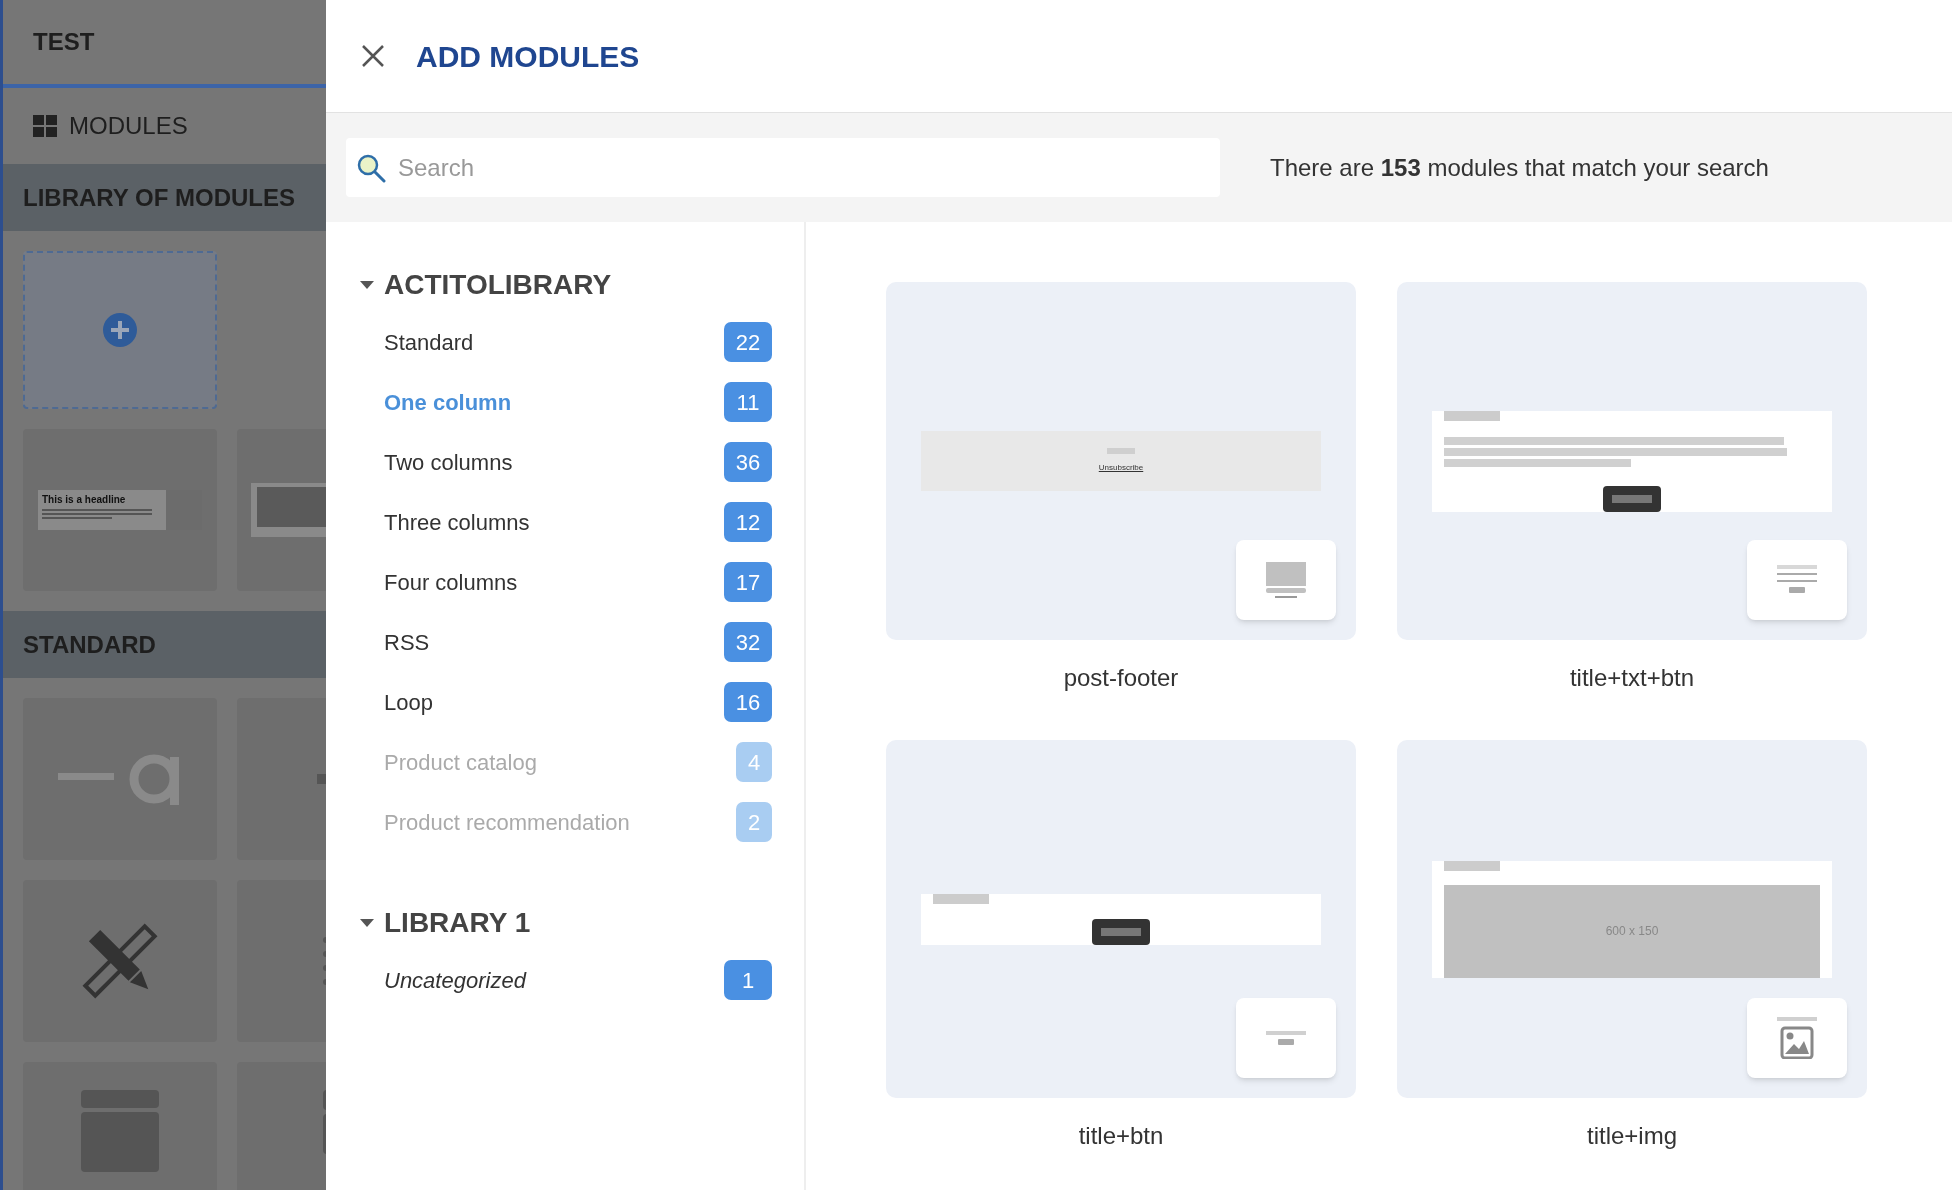 This screenshot has width=1952, height=1190. Describe the element at coordinates (566, 342) in the screenshot. I see `category-item: Standard 22` at that location.